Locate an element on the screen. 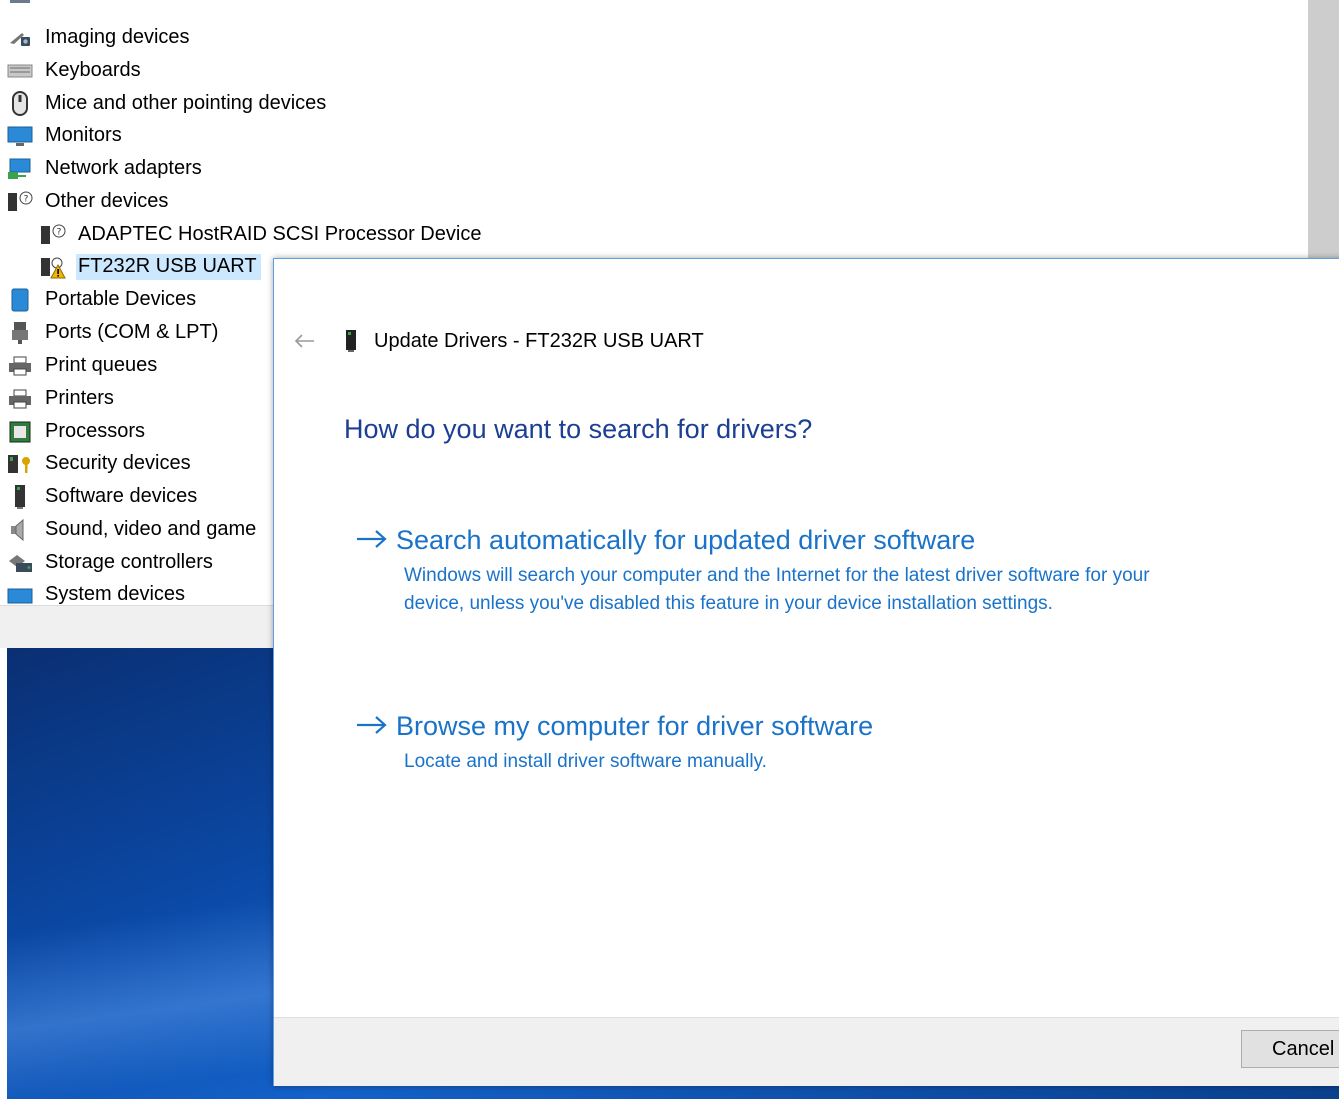 This screenshot has height=1099, width=1339. tree-item-printers: Printers is located at coordinates (62, 399).